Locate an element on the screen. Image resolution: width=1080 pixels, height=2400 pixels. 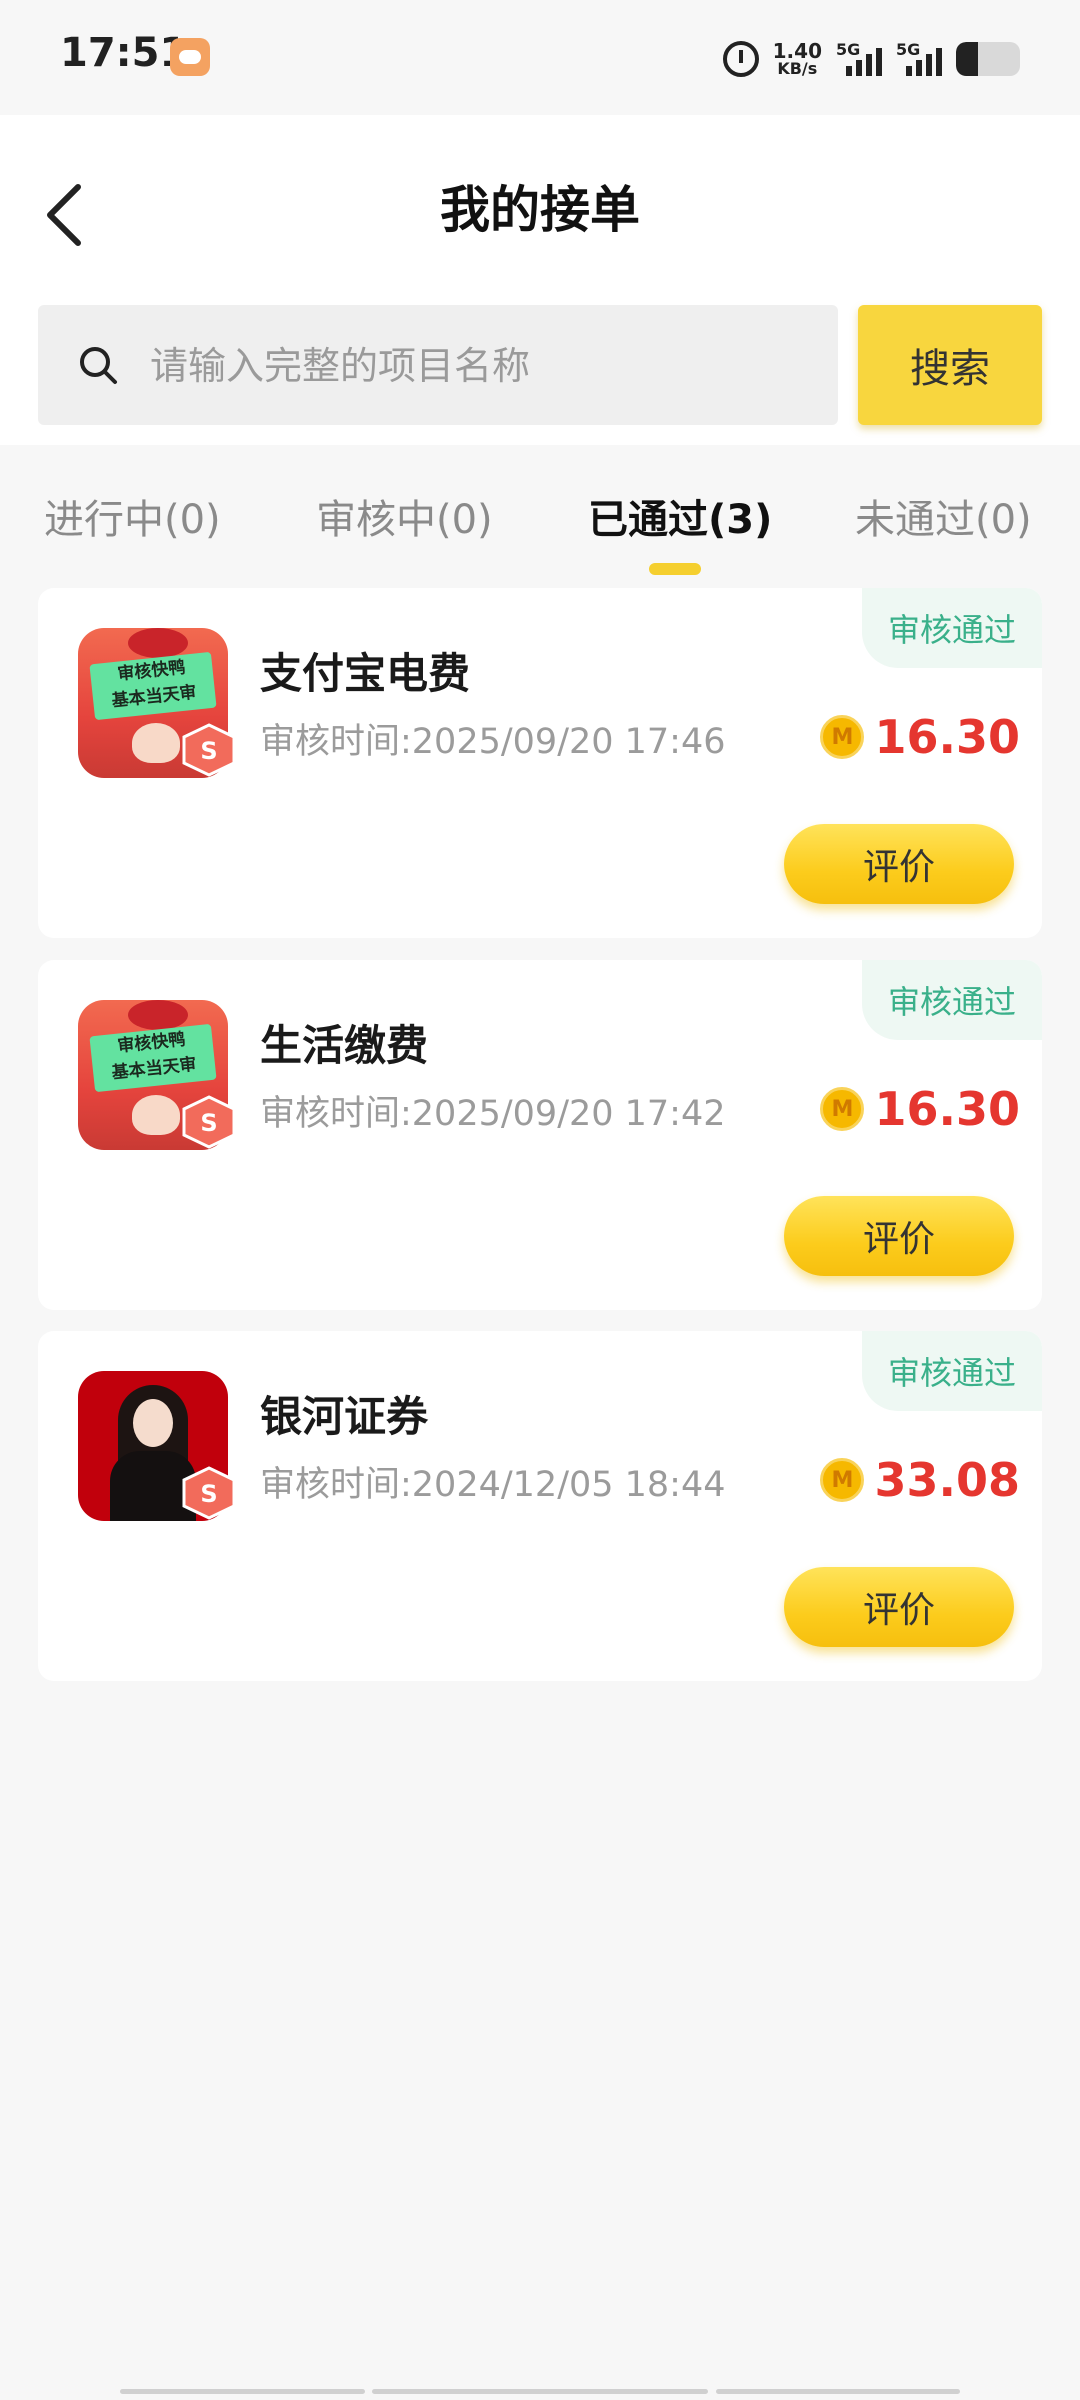
review-time: 审核时间:2025/09/20 17:42 is located at coordinates (493, 1114).